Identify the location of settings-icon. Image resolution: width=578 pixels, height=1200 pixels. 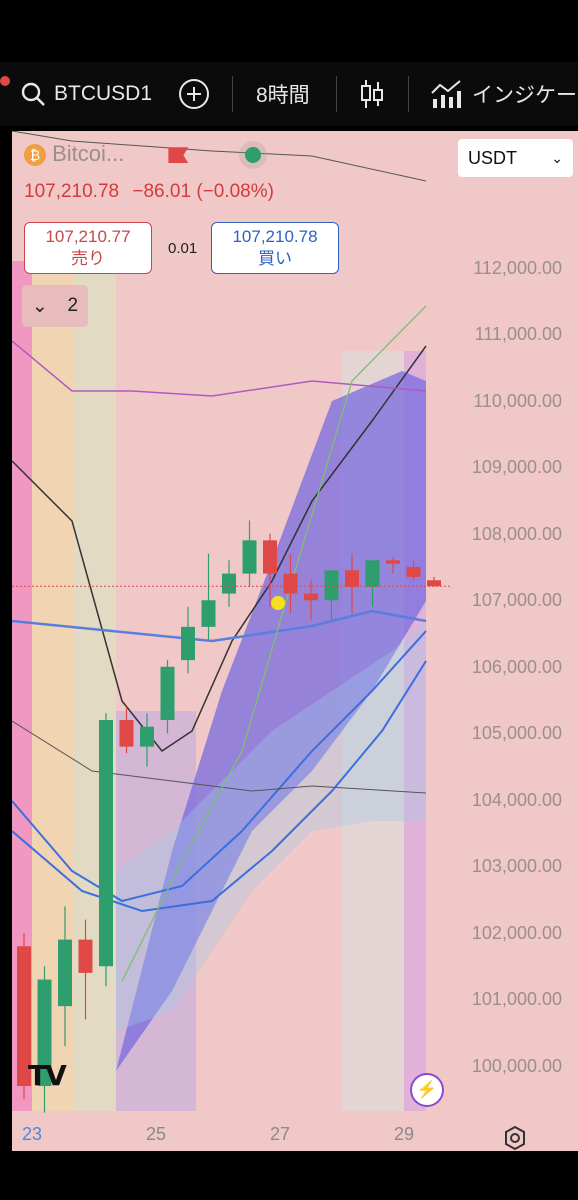
(515, 1138).